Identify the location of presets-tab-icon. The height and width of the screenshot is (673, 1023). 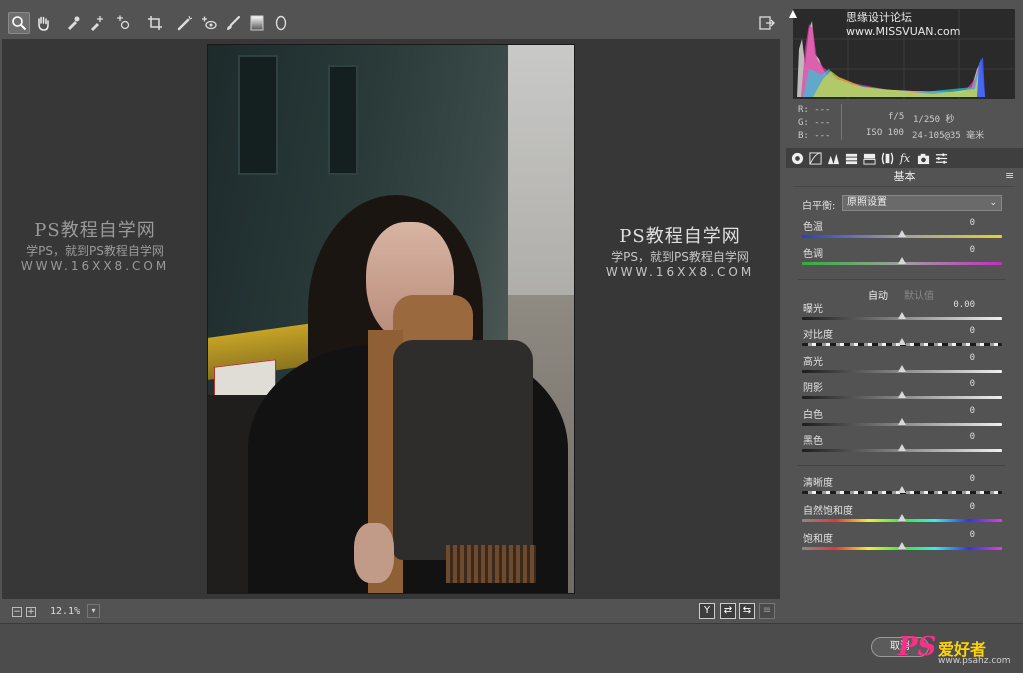
(941, 158).